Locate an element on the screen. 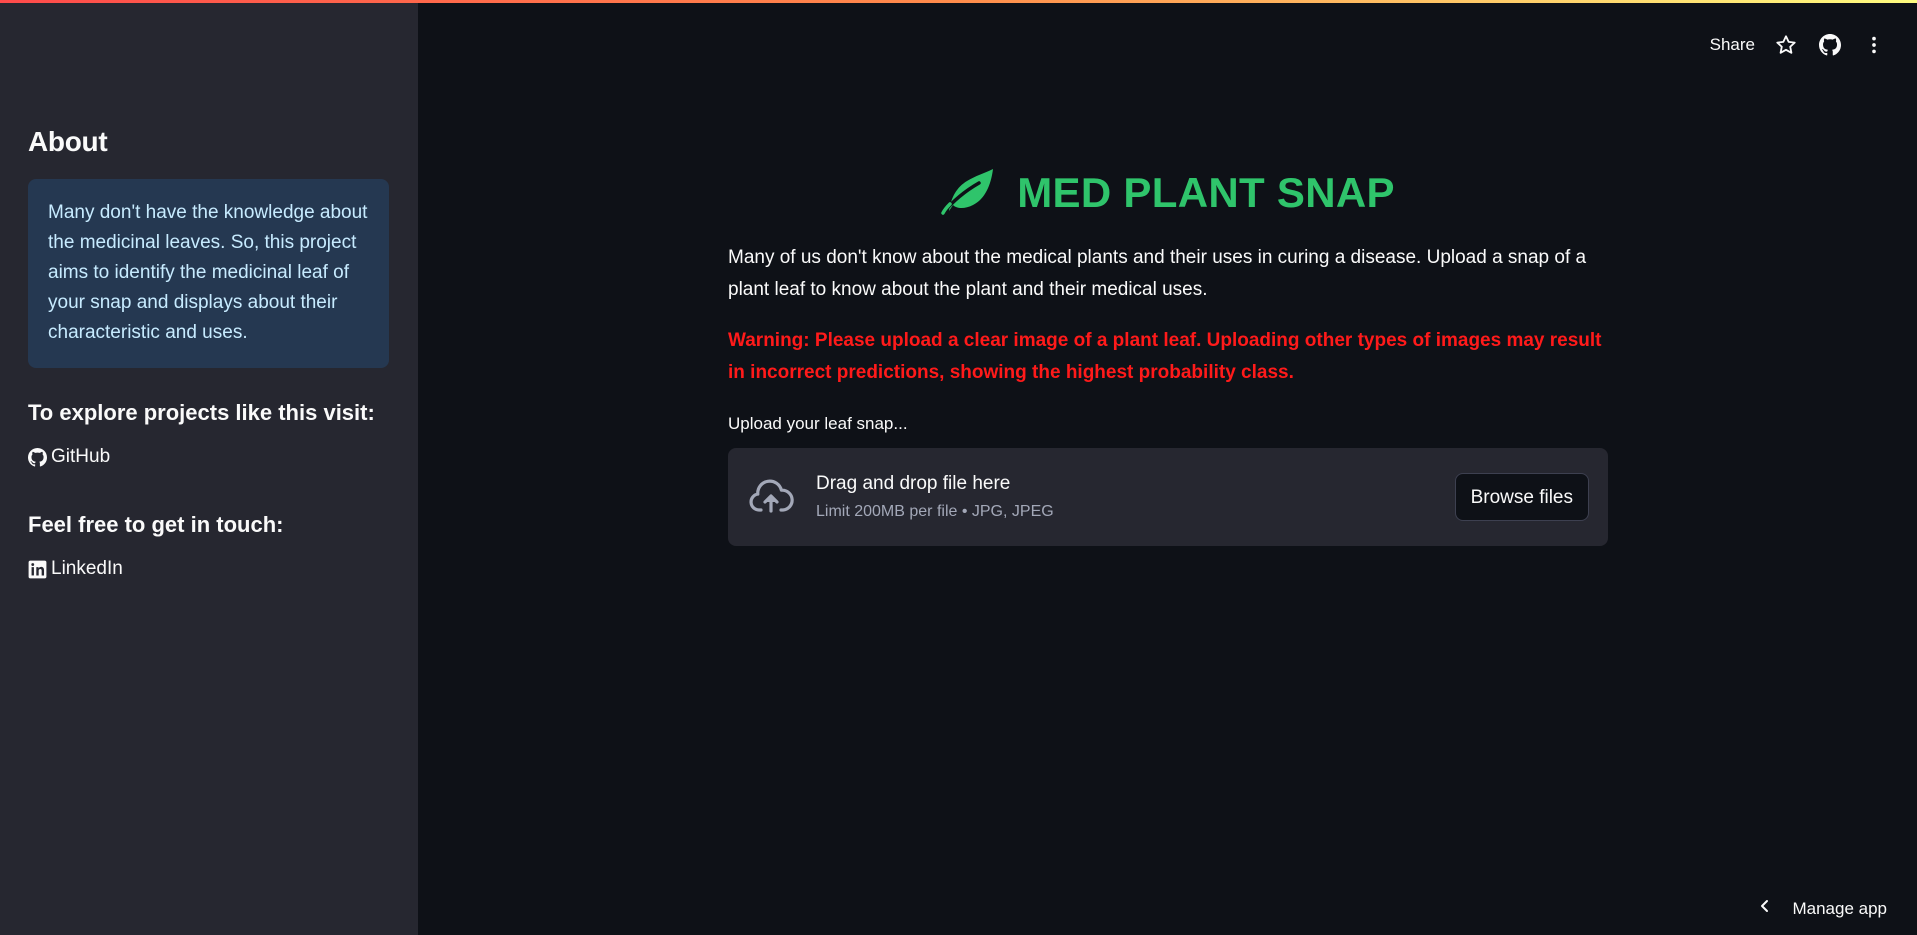 This screenshot has width=1917, height=935. header-toolbar: Share is located at coordinates (1798, 45).